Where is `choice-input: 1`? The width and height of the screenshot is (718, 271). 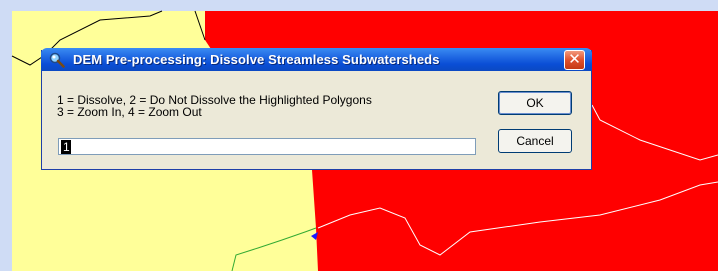 choice-input: 1 is located at coordinates (267, 146).